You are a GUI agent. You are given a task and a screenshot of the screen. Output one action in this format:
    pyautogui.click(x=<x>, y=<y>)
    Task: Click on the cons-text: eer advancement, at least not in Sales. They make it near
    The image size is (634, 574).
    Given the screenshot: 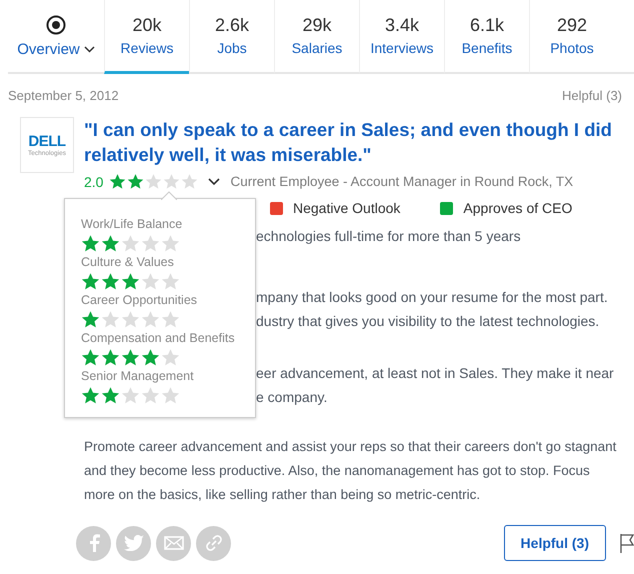 What is the action you would take?
    pyautogui.click(x=435, y=373)
    